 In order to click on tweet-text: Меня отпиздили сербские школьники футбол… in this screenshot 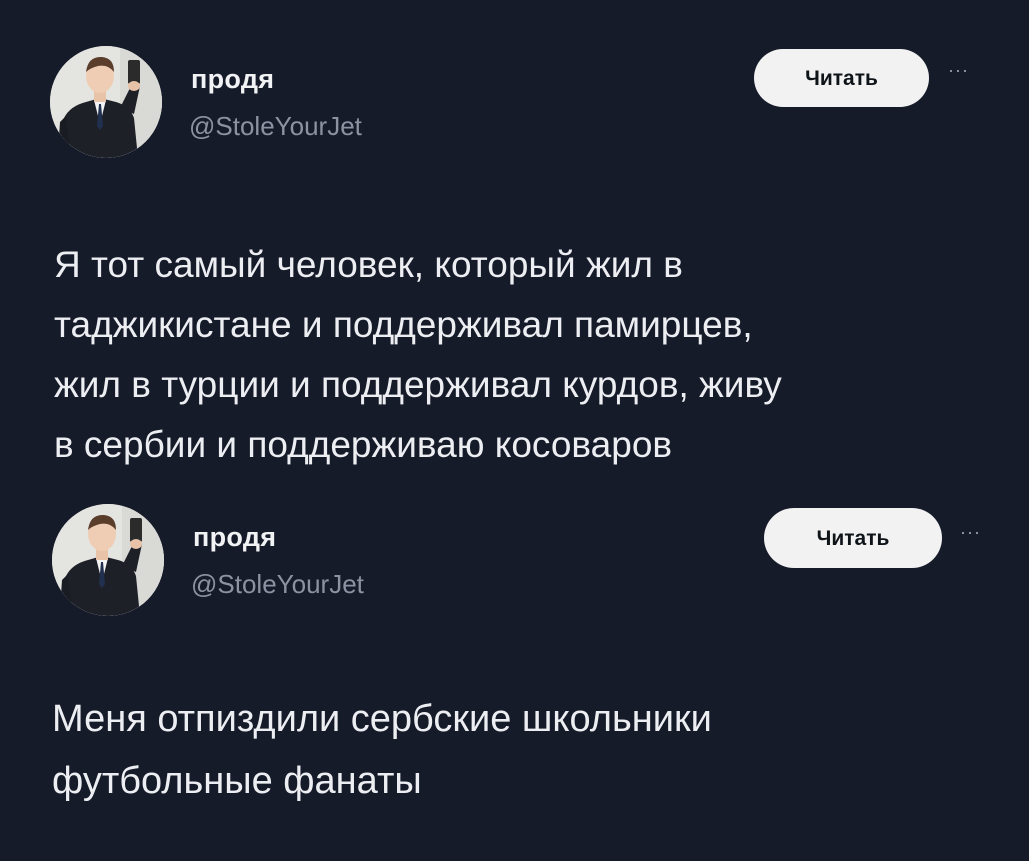, I will do `click(382, 750)`.